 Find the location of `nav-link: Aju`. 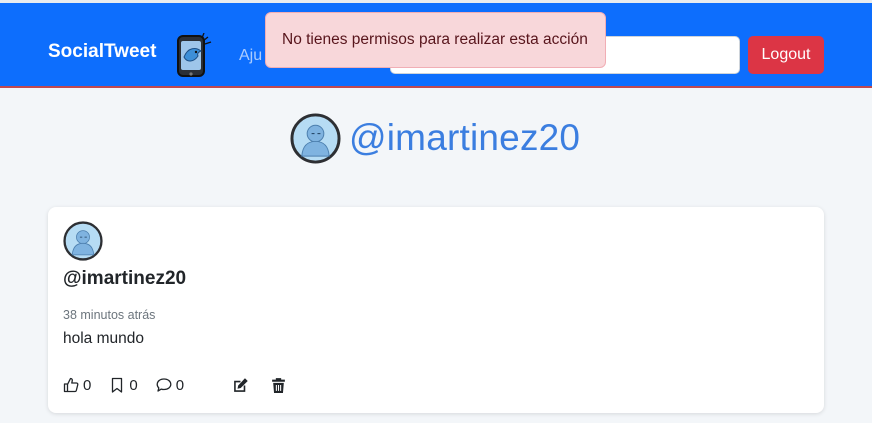

nav-link: Aju is located at coordinates (250, 56).